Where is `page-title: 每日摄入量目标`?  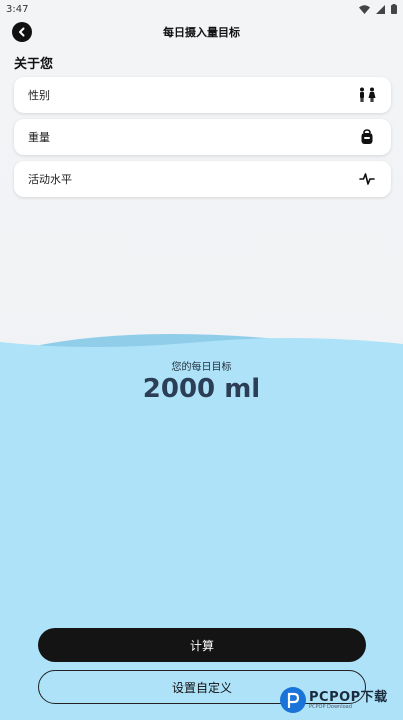
page-title: 每日摄入量目标 is located at coordinates (201, 32).